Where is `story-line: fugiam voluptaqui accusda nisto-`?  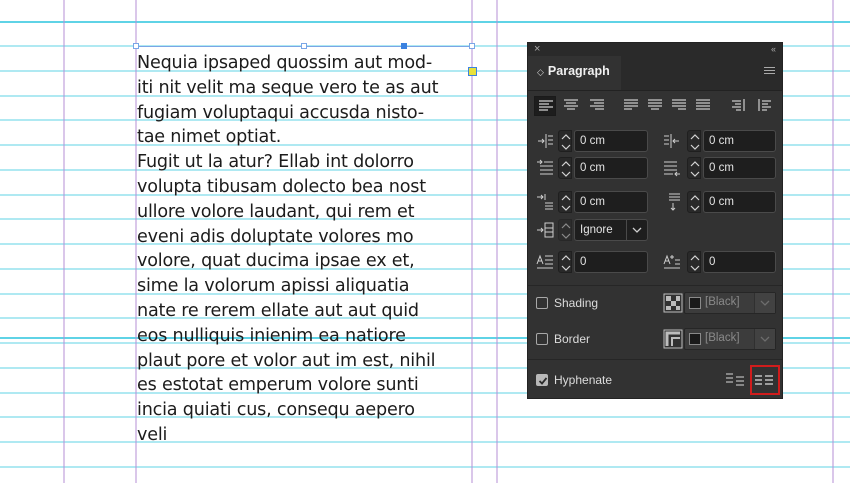
story-line: fugiam voluptaqui accusda nisto- is located at coordinates (307, 113).